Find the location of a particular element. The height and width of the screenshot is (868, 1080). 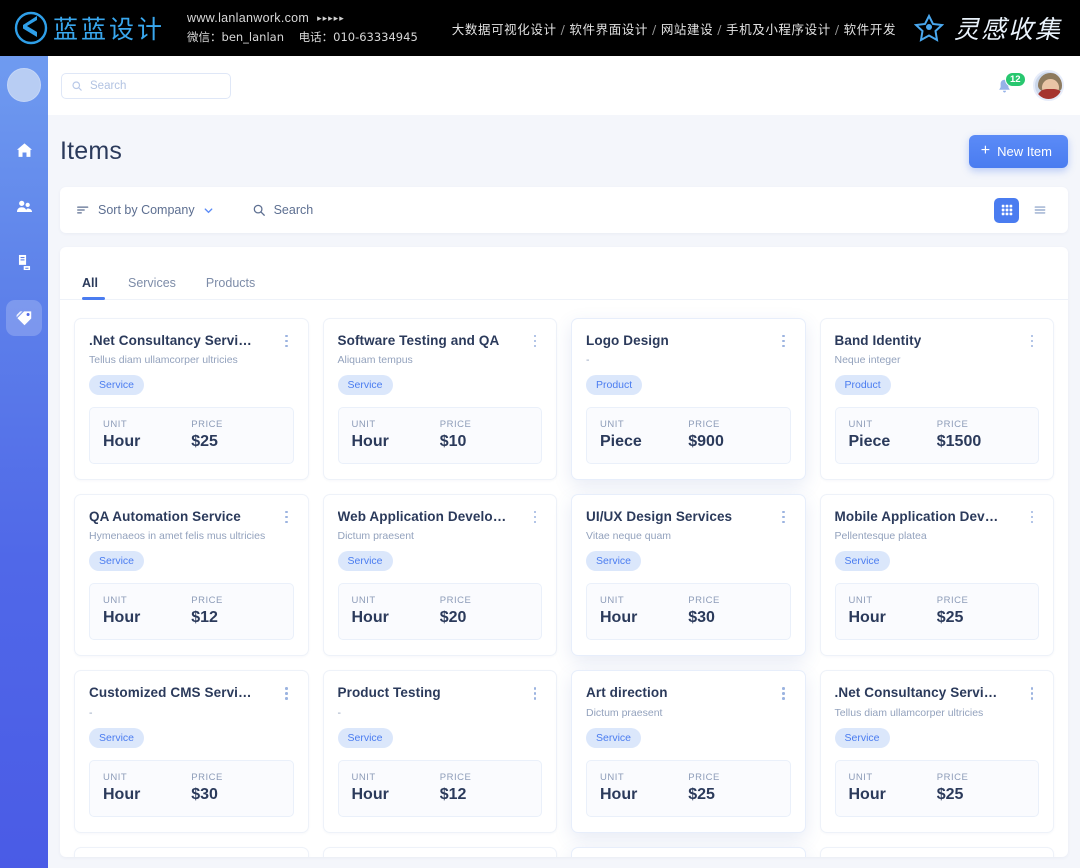

promo-service-1: 软件界面设计 is located at coordinates (608, 29).